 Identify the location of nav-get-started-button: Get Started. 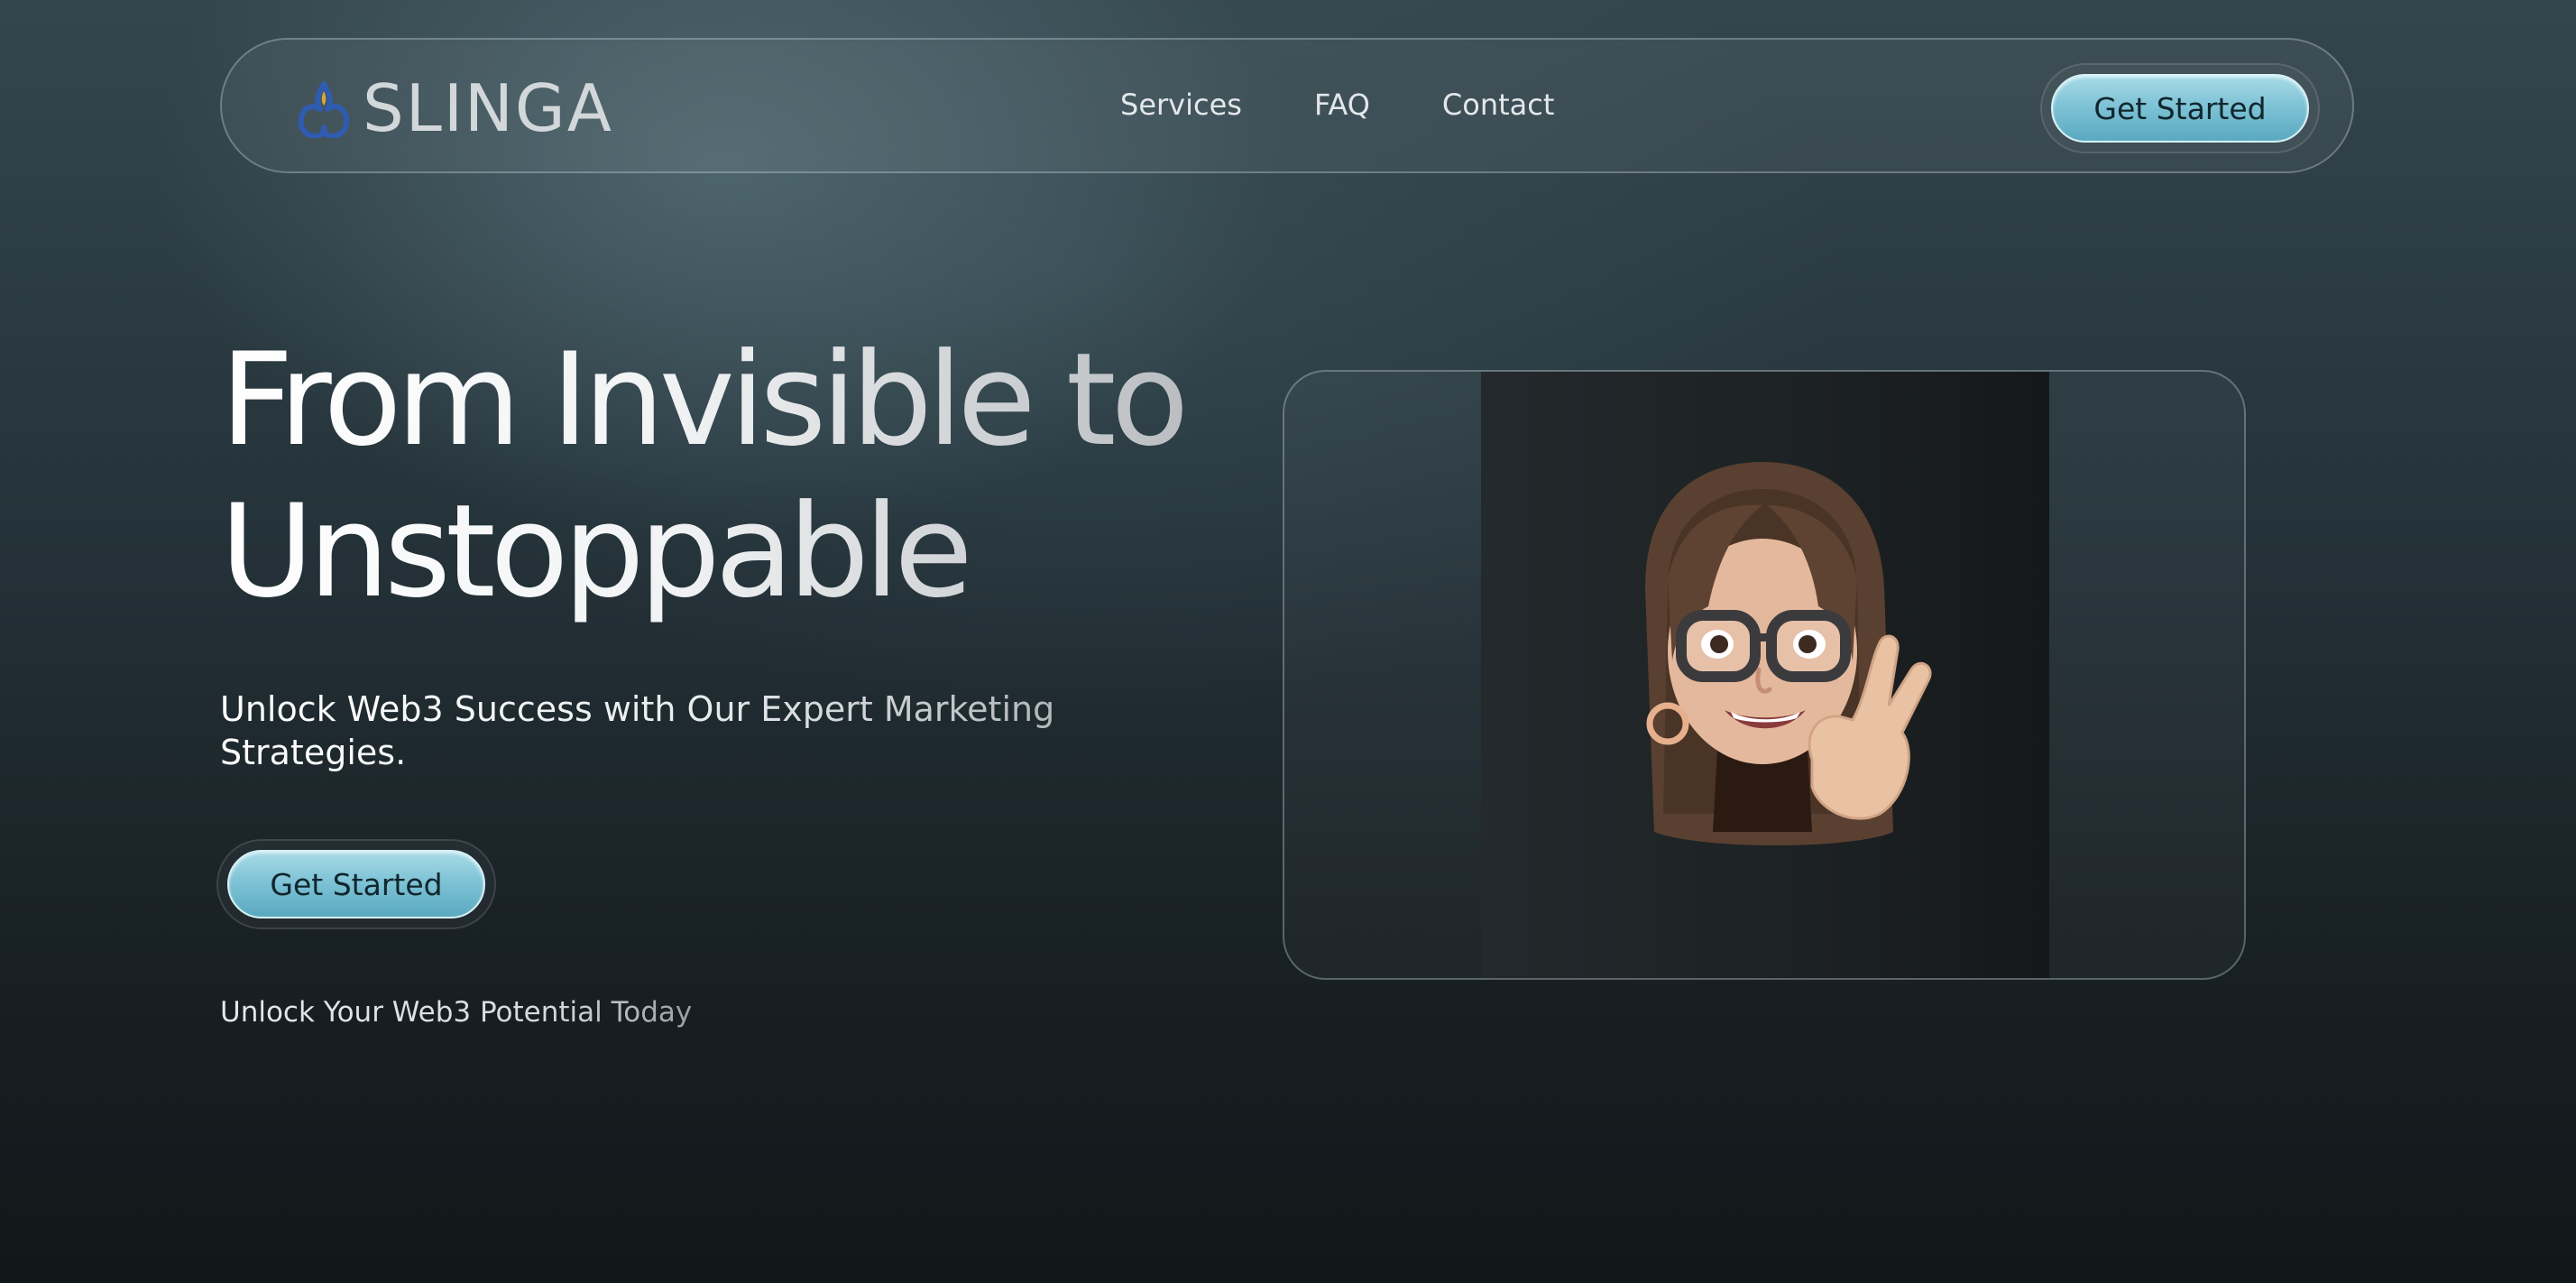
(2180, 109).